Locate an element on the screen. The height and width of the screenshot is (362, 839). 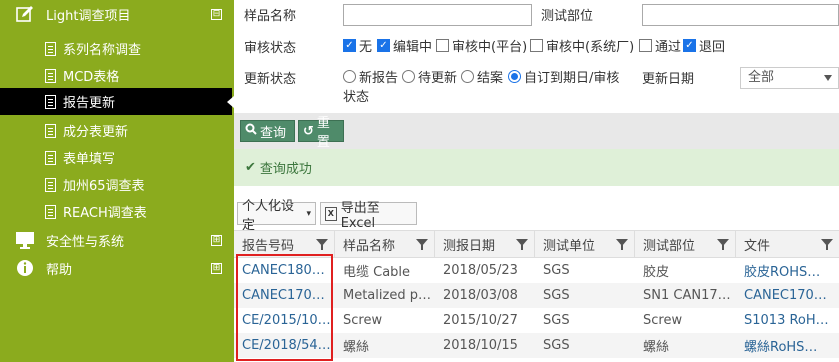
undo-icon: ↺ is located at coordinates (308, 131).